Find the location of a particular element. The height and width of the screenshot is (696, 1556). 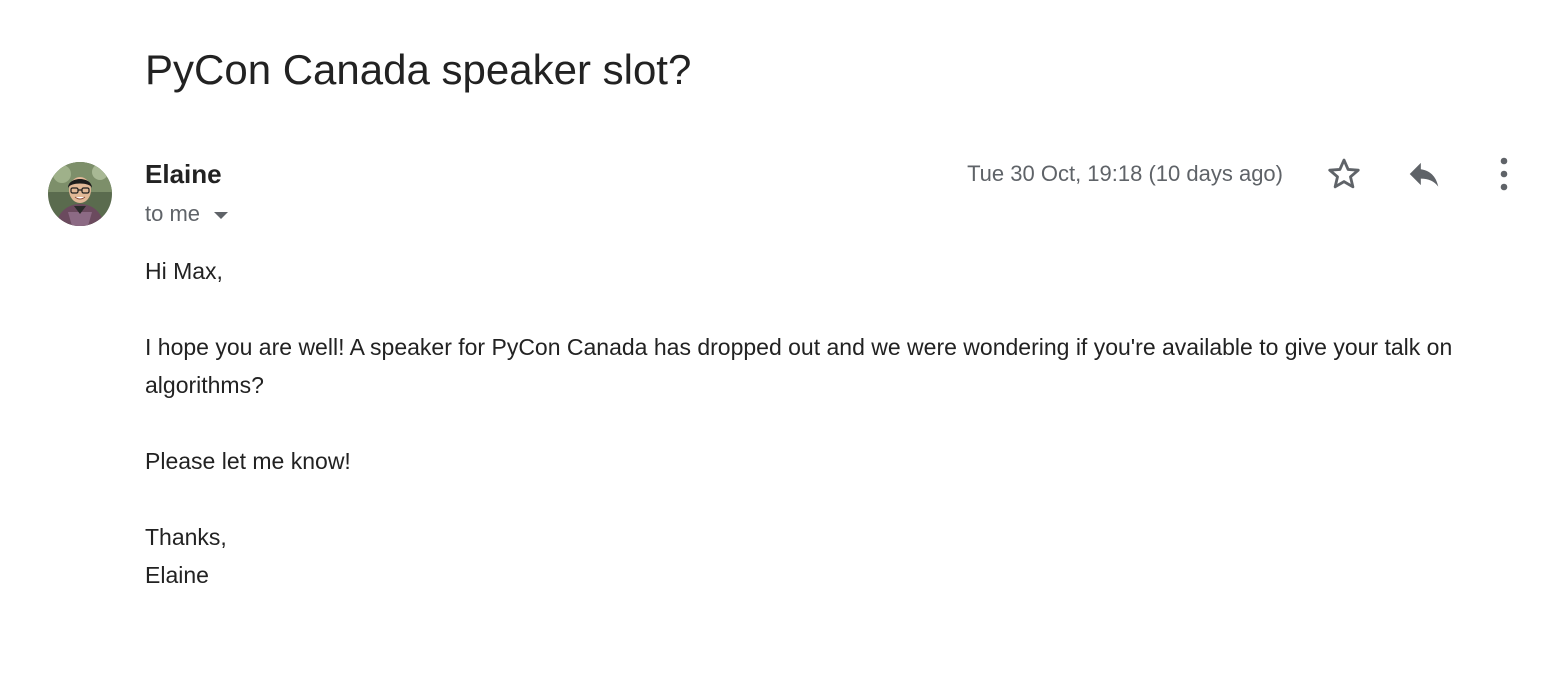

email-greeting: Hi Max, is located at coordinates (184, 271).